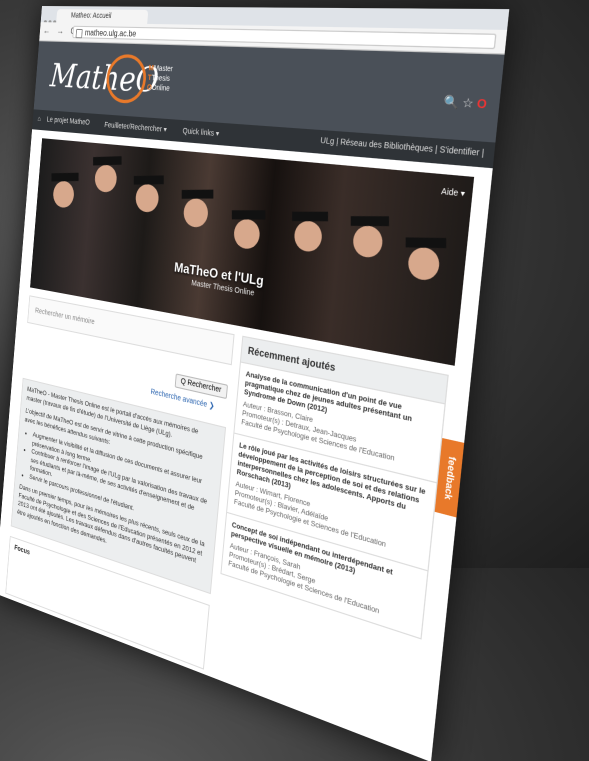 Image resolution: width=589 pixels, height=761 pixels. I want to click on logo-sub-online: Online, so click(160, 88).